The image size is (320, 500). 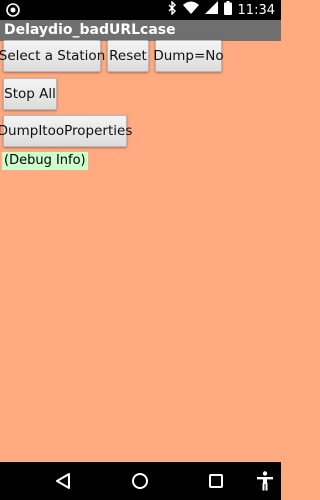 I want to click on signal-icon, so click(x=211, y=10).